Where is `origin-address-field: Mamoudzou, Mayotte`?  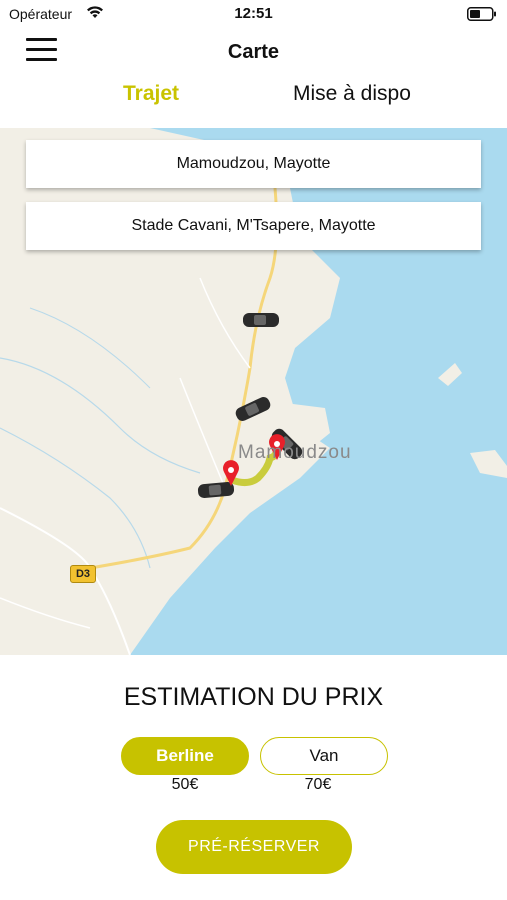
origin-address-field: Mamoudzou, Mayotte is located at coordinates (253, 164).